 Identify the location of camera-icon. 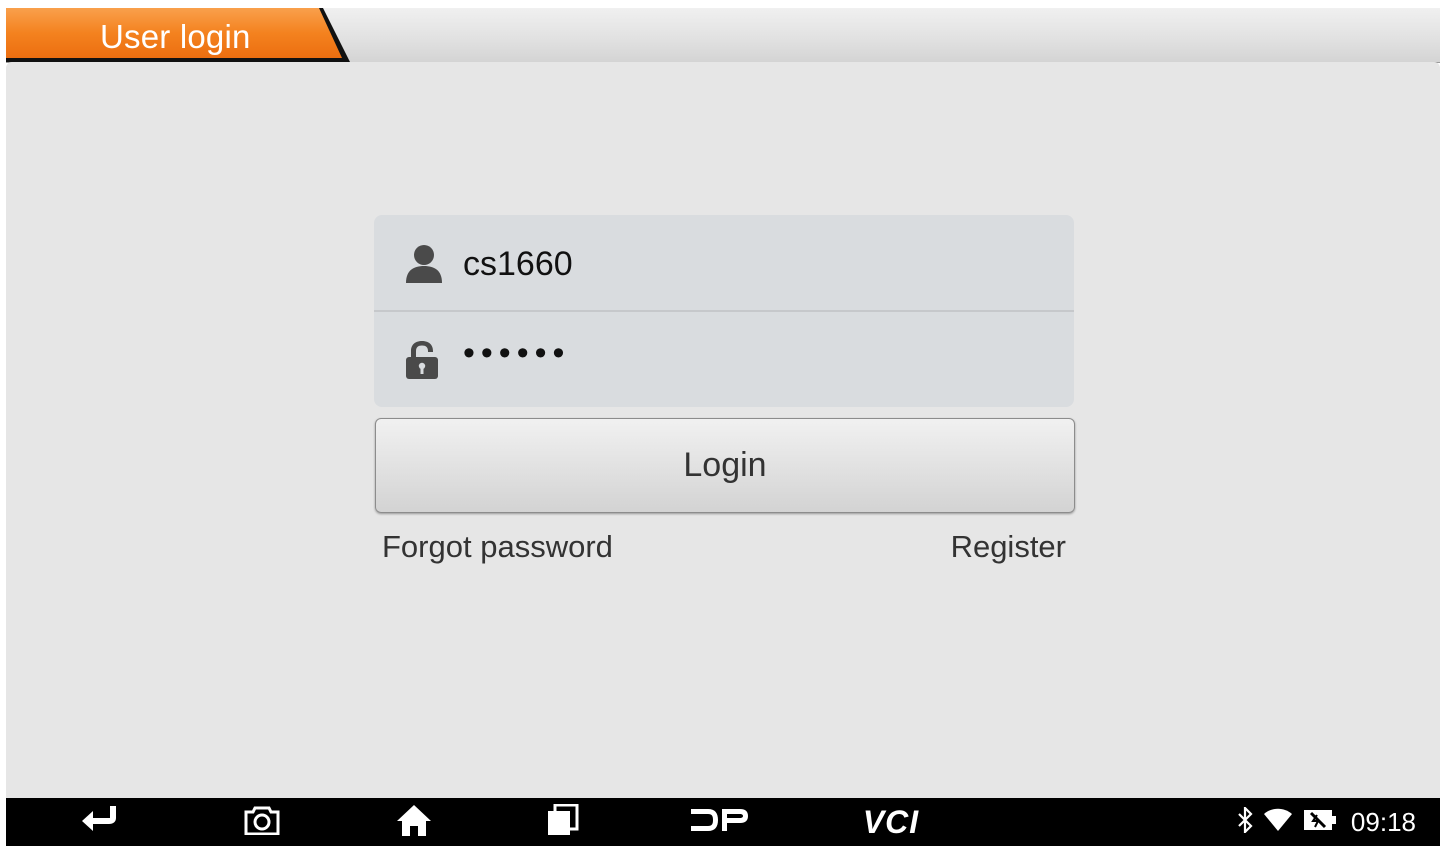
(262, 822).